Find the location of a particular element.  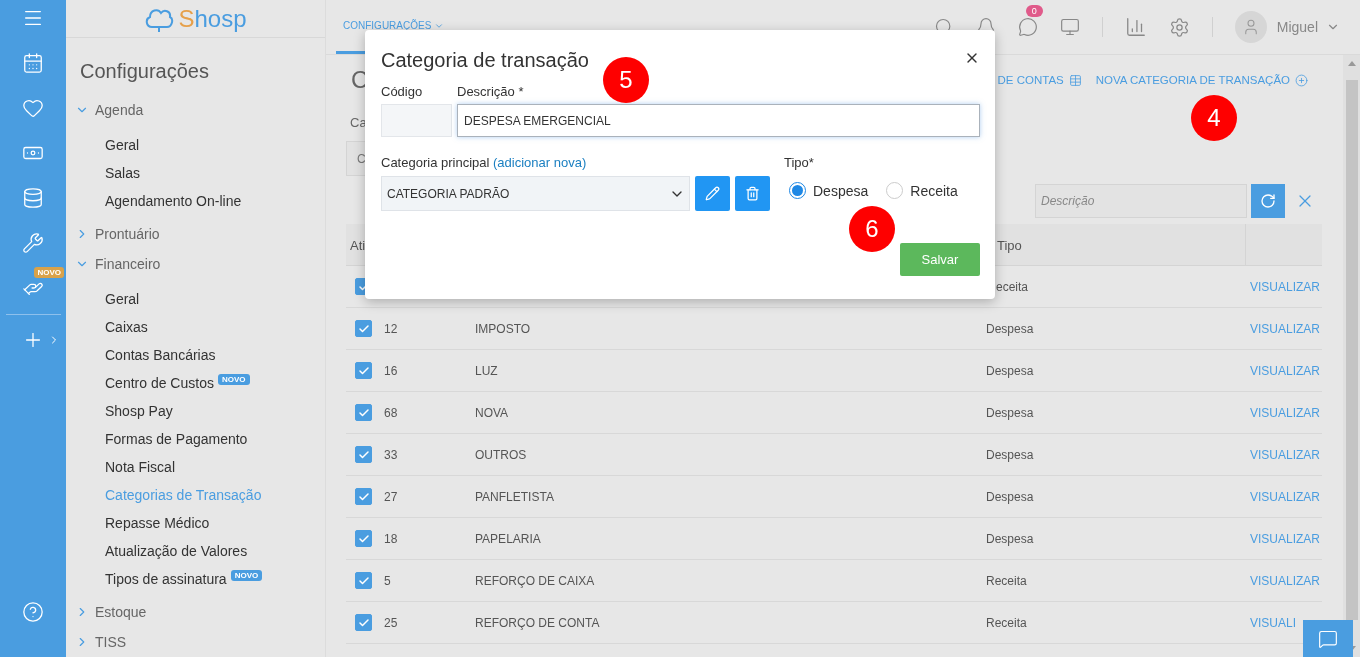

sidebar-item: Shosp Pay is located at coordinates (139, 411).